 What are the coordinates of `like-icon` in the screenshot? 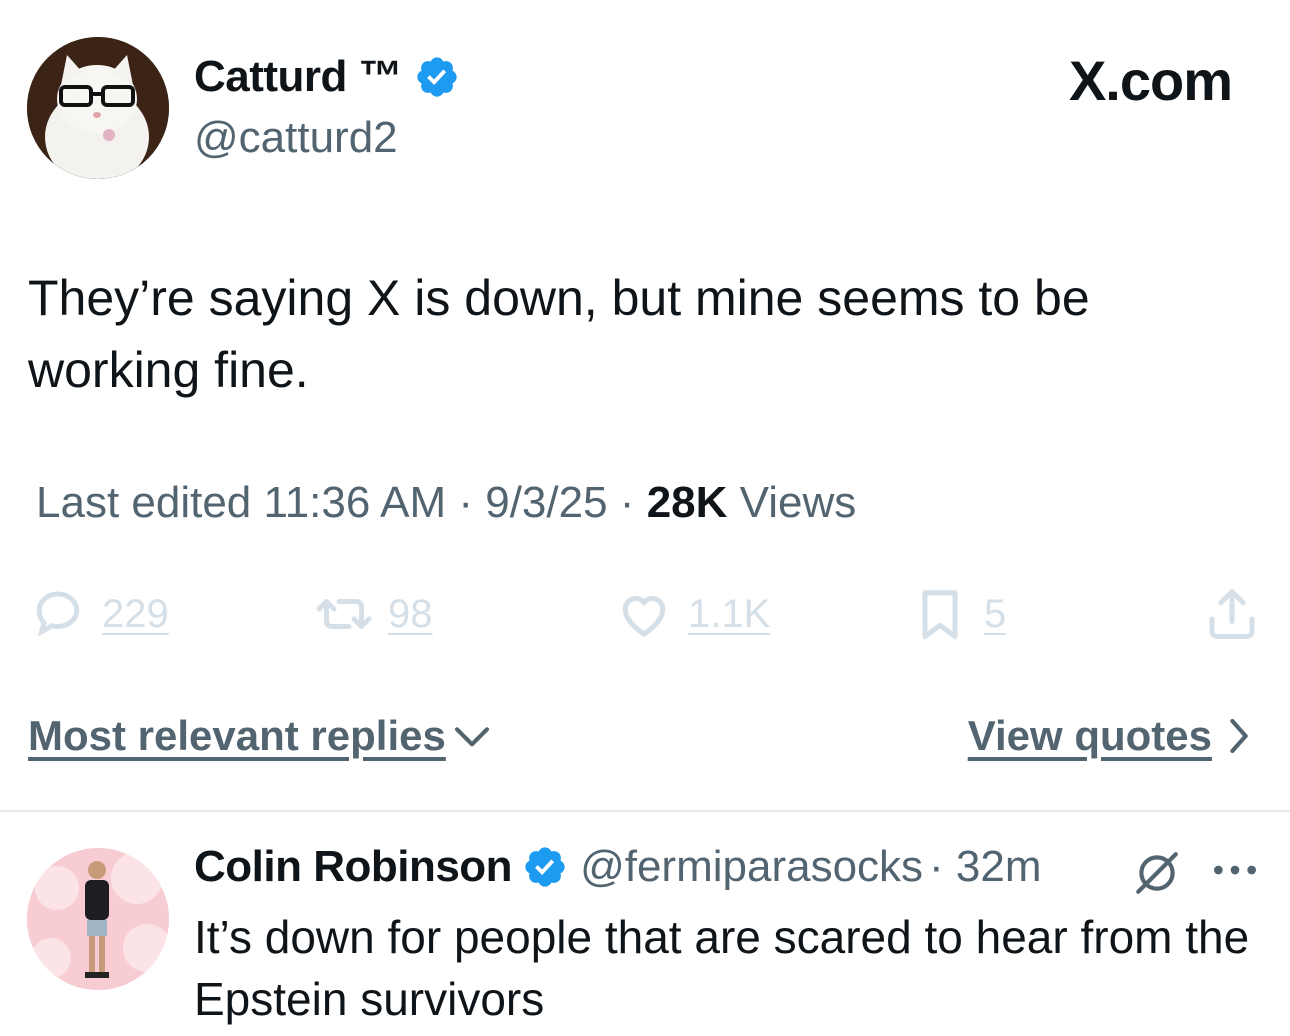 It's located at (644, 616).